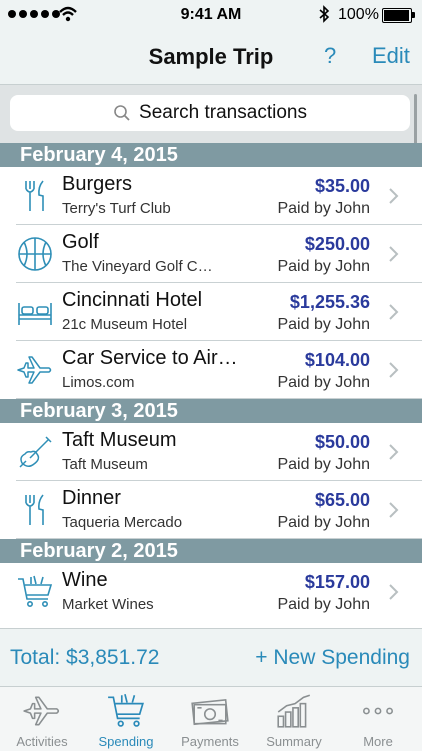  Describe the element at coordinates (35, 254) in the screenshot. I see `basketball-icon` at that location.